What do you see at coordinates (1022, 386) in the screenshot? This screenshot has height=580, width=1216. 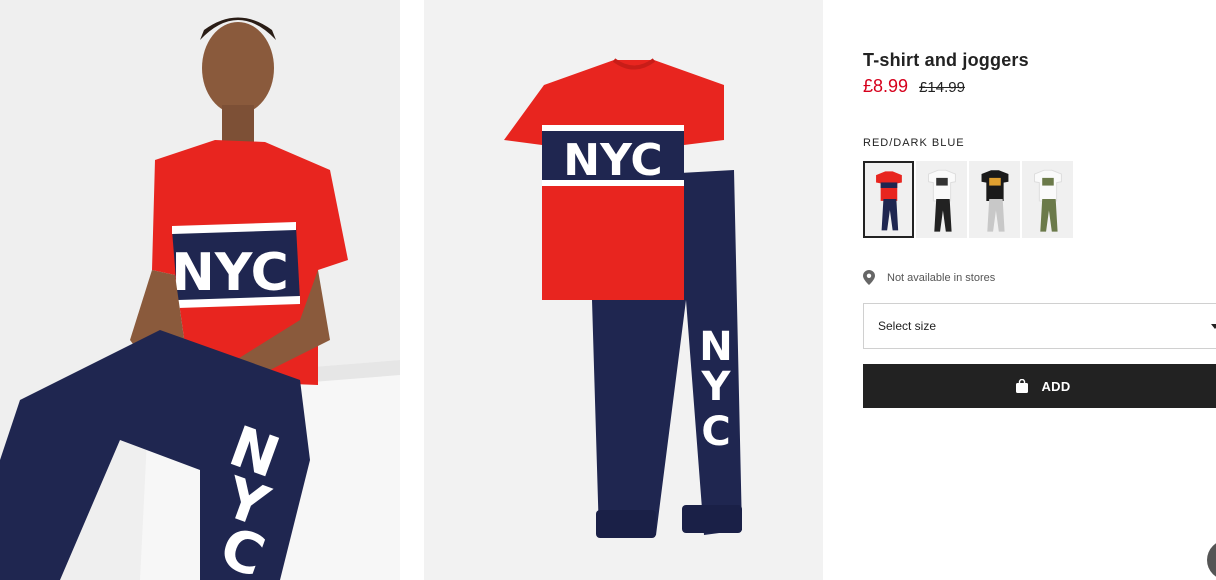 I see `shopping-bag-icon` at bounding box center [1022, 386].